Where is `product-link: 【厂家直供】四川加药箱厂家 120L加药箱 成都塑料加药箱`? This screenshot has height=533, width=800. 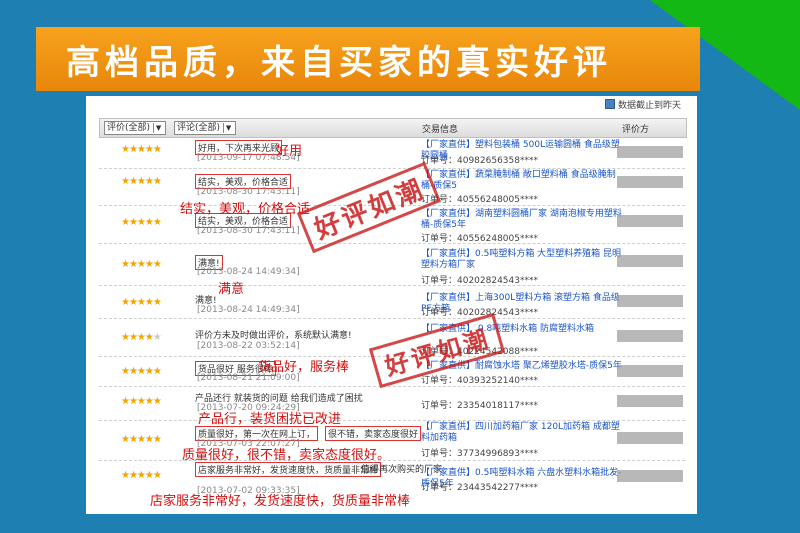
product-link: 【厂家直供】四川加药箱厂家 120L加药箱 成都塑料加药箱 is located at coordinates (522, 433).